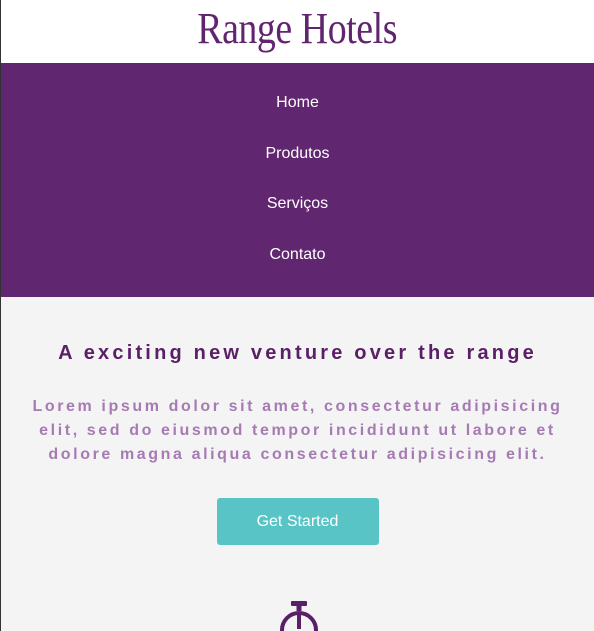 The height and width of the screenshot is (631, 594). I want to click on nav-link-servicos: Serviços, so click(297, 204).